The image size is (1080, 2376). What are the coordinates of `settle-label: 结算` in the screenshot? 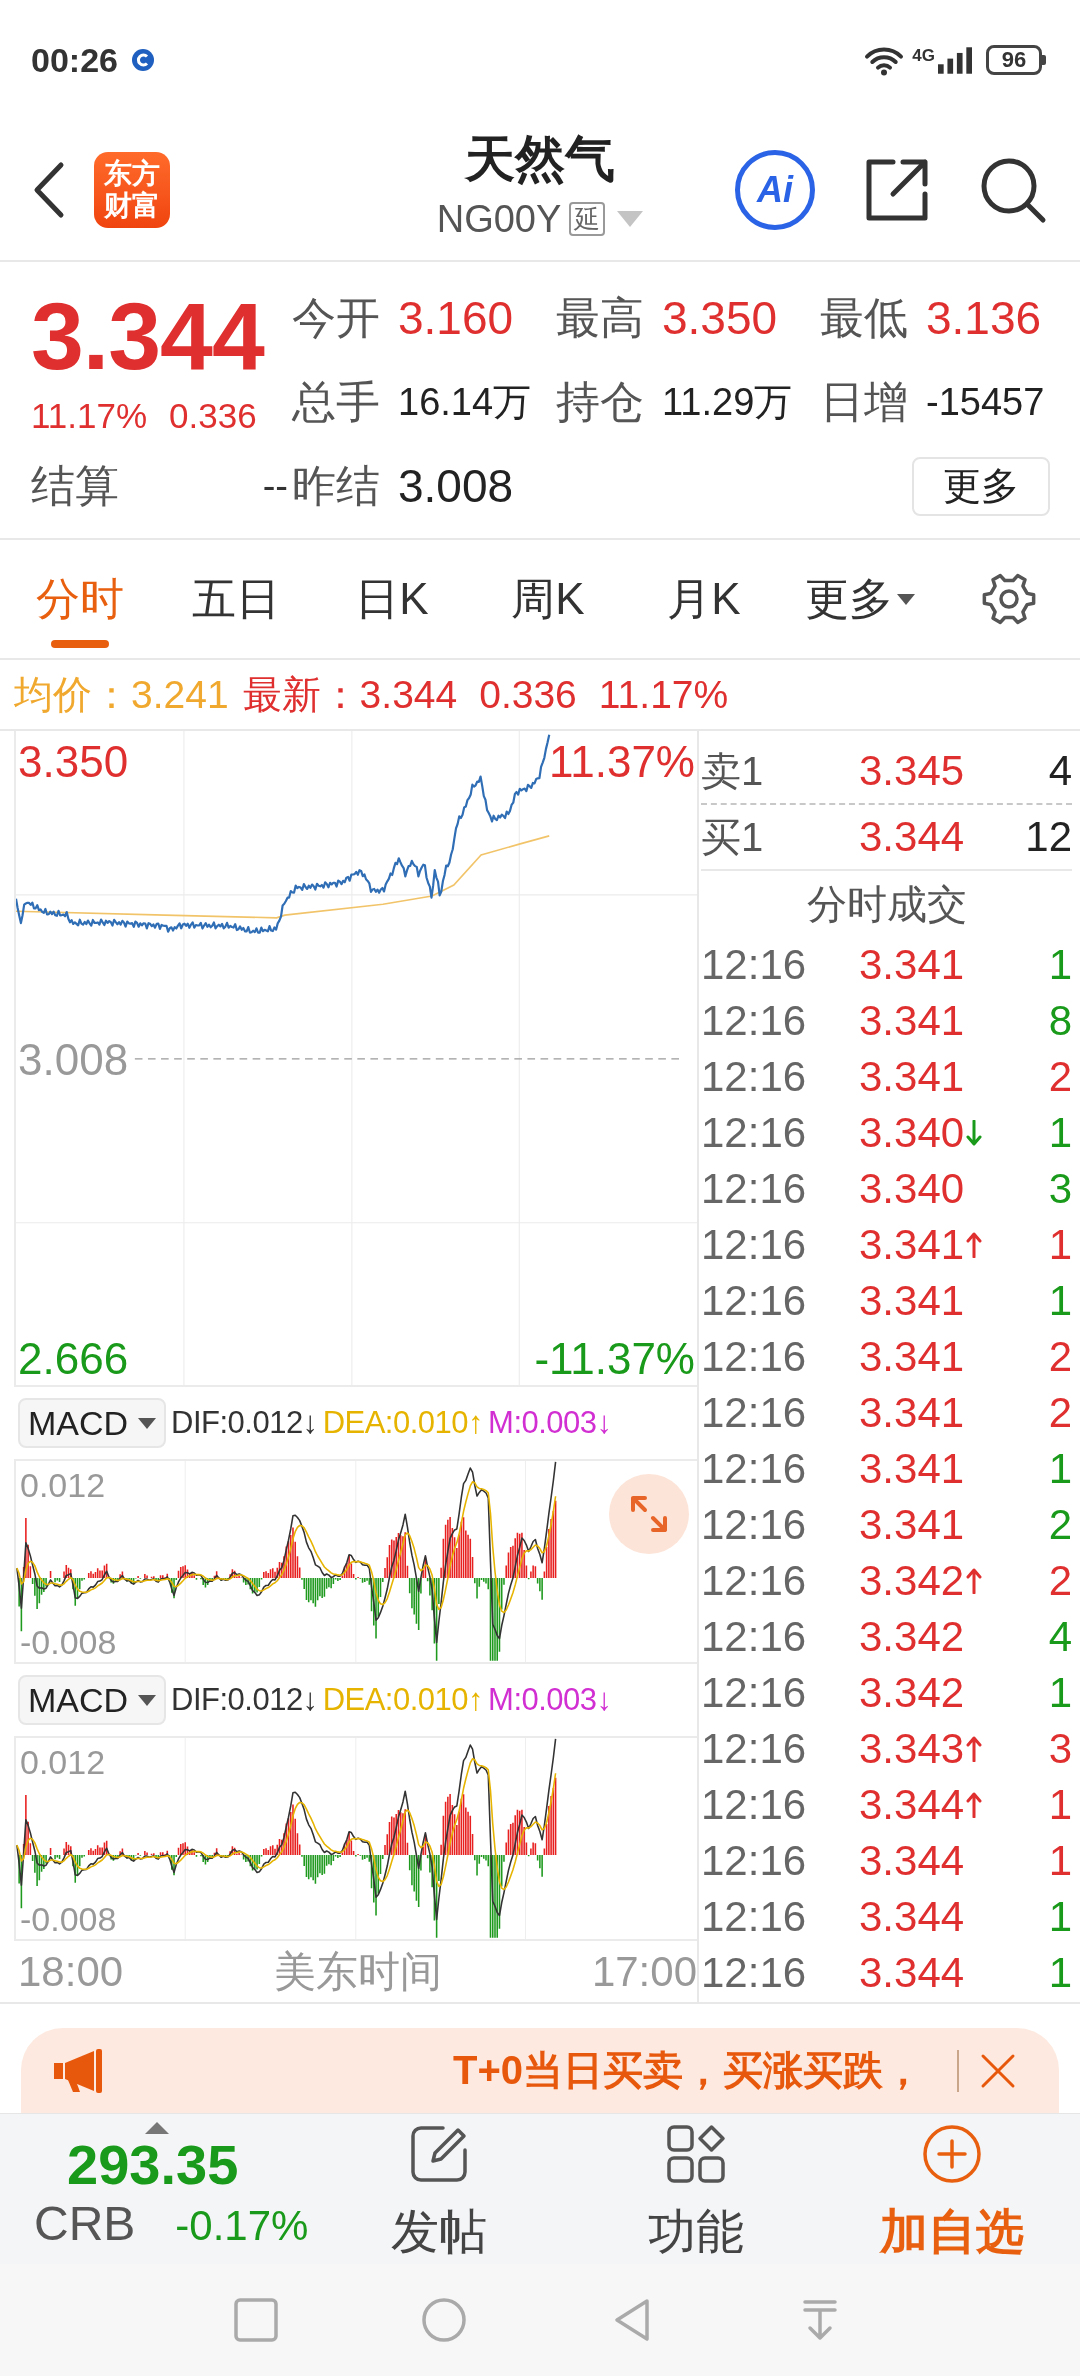 It's located at (75, 485).